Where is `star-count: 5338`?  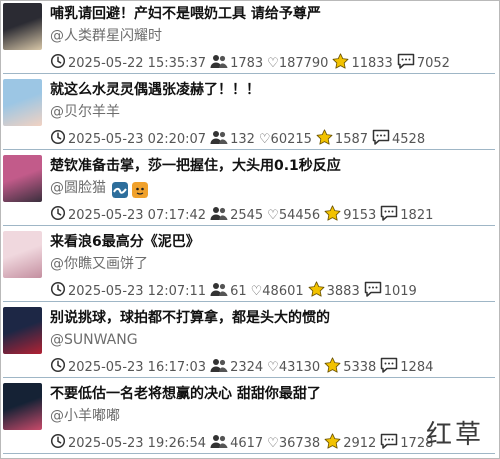 star-count: 5338 is located at coordinates (360, 367).